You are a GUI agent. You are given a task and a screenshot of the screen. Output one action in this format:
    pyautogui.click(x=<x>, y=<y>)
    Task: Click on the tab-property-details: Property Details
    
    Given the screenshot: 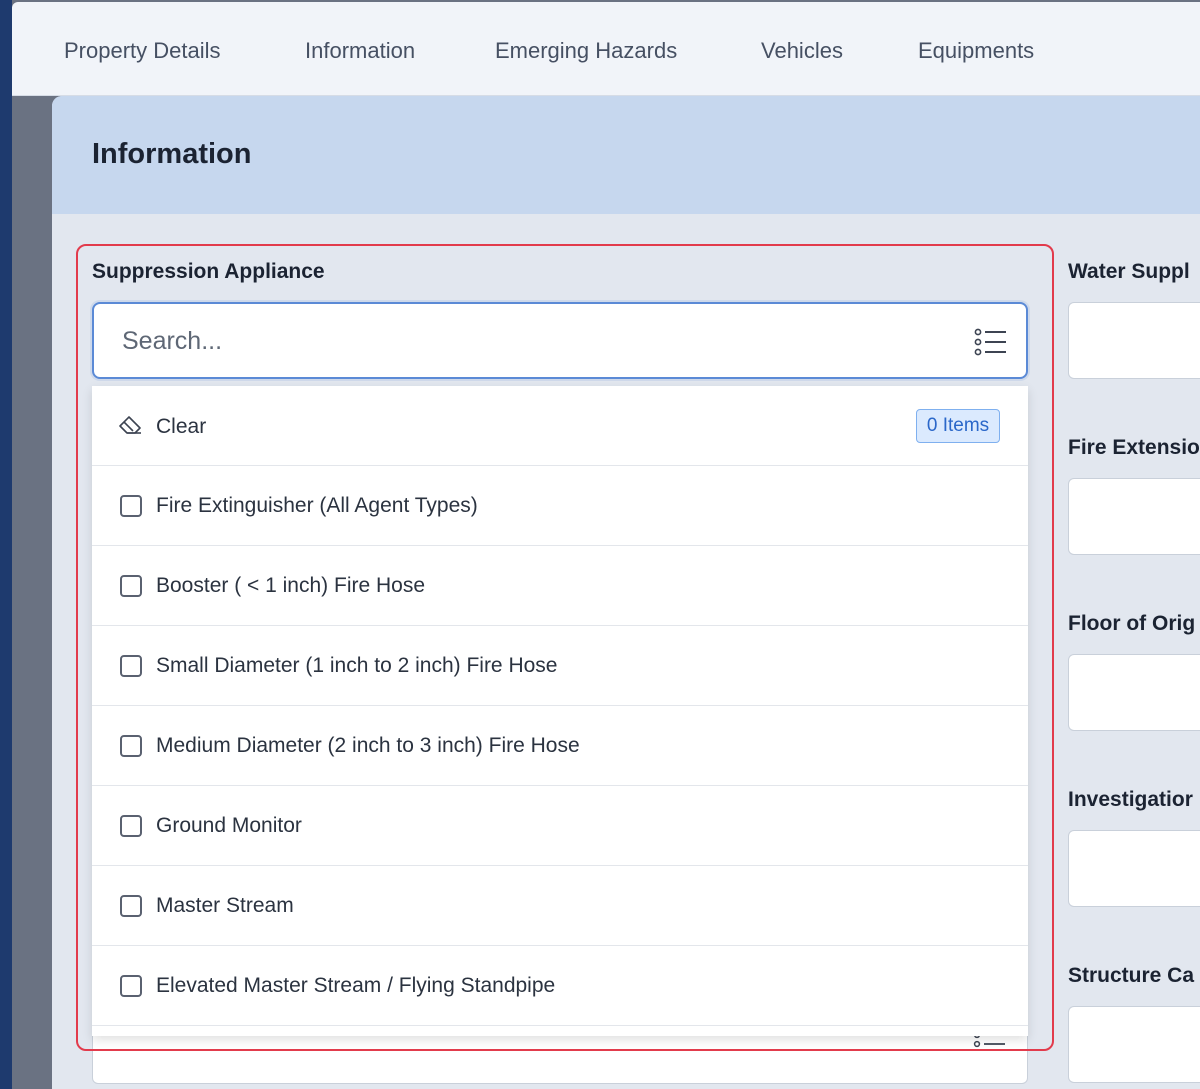 What is the action you would take?
    pyautogui.click(x=142, y=51)
    